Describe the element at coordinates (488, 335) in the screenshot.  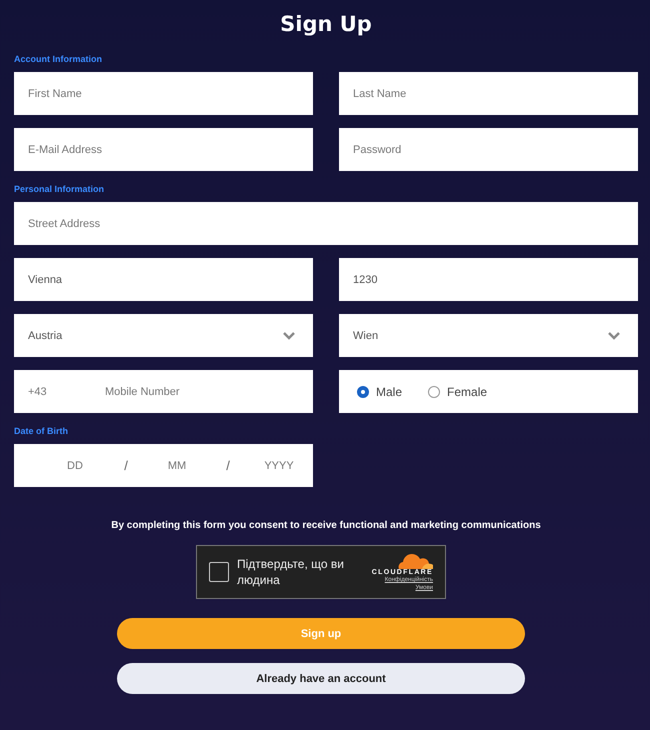
I see `select-field: Wien` at that location.